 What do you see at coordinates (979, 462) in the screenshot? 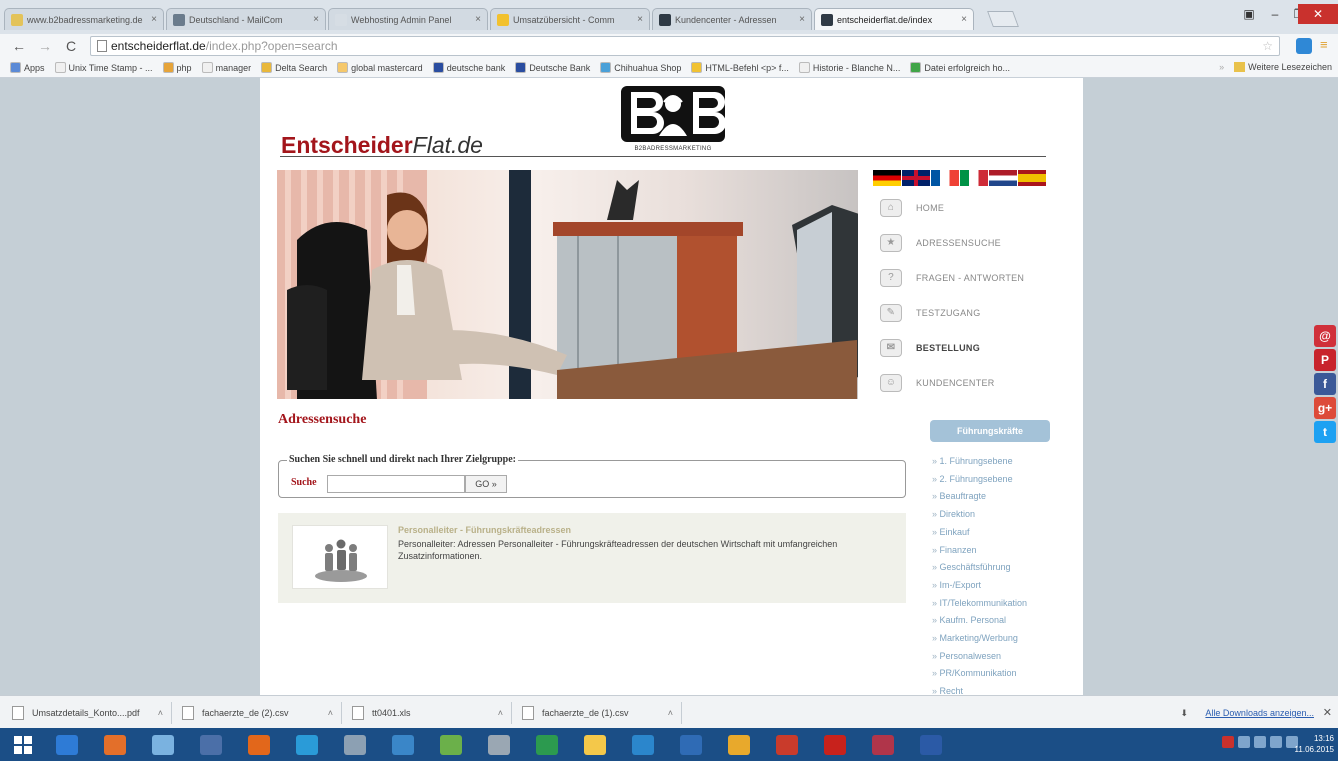
I see `category-link: 1. Führungsebene` at bounding box center [979, 462].